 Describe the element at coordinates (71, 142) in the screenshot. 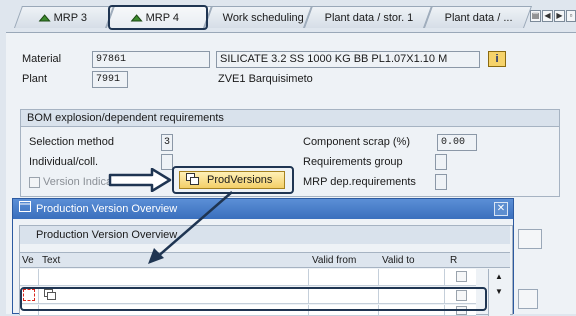

I see `selection-method-label: Selection method` at that location.